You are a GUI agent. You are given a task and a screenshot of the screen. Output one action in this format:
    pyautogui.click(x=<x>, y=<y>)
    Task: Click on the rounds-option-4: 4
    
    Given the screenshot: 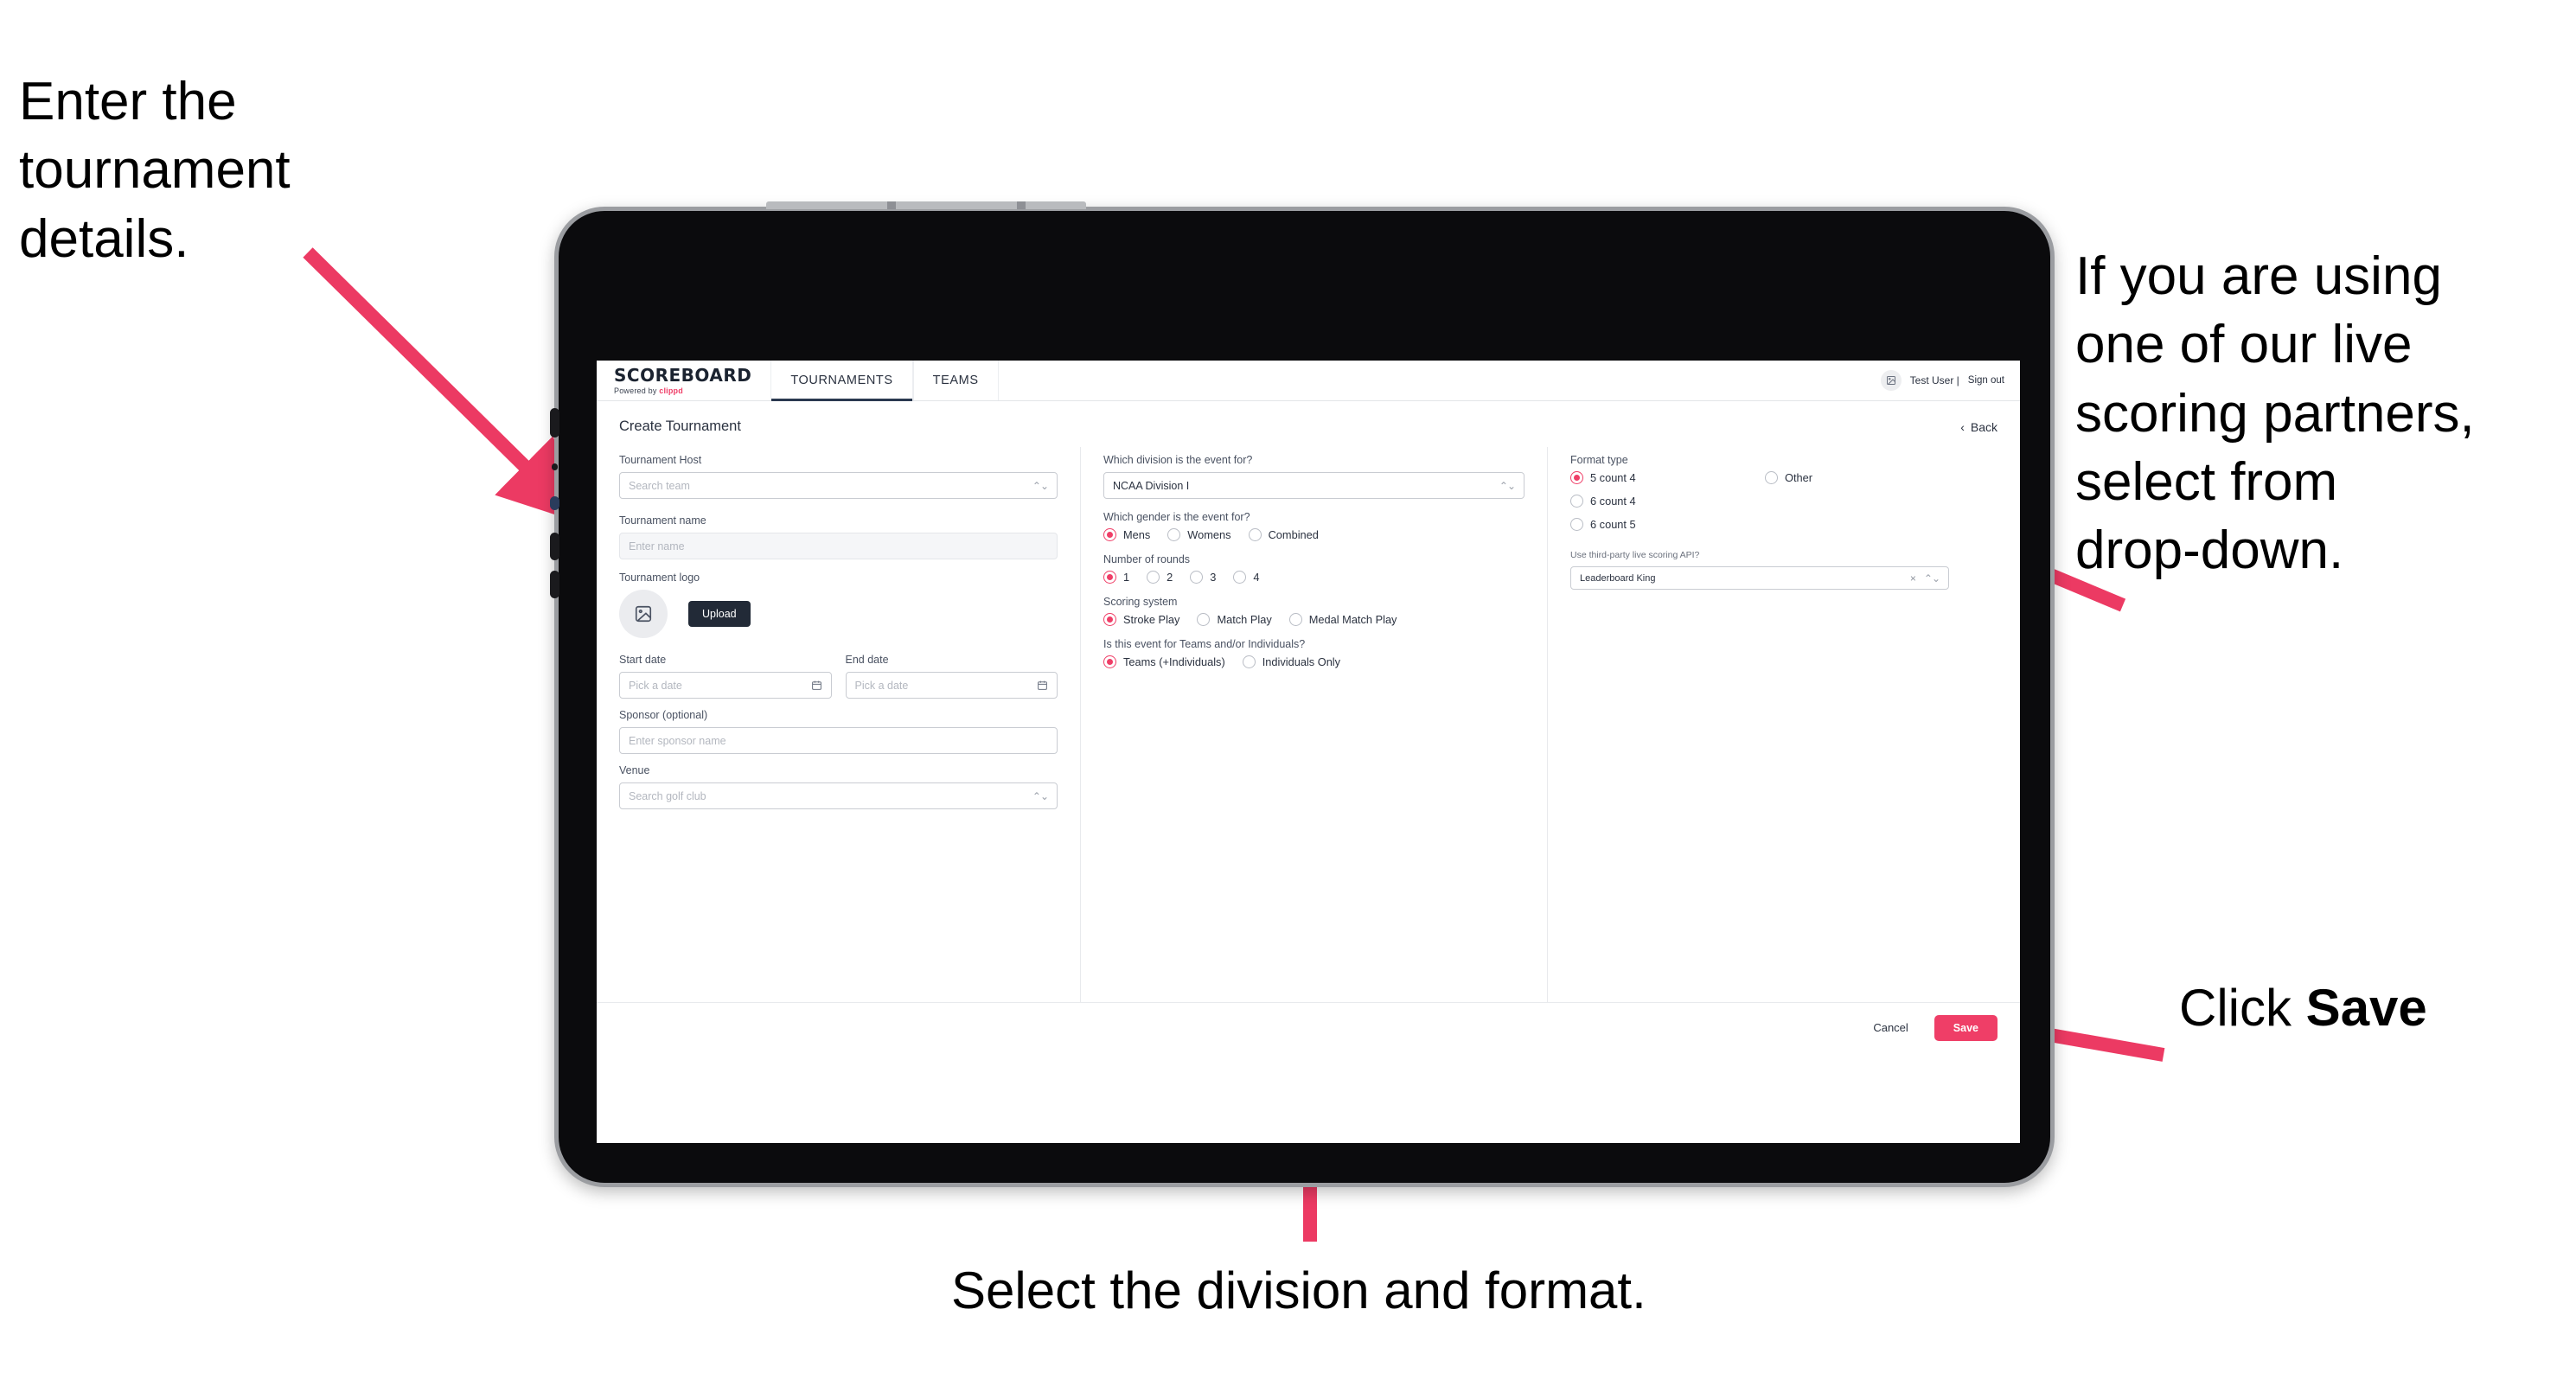 What is the action you would take?
    pyautogui.click(x=1246, y=577)
    